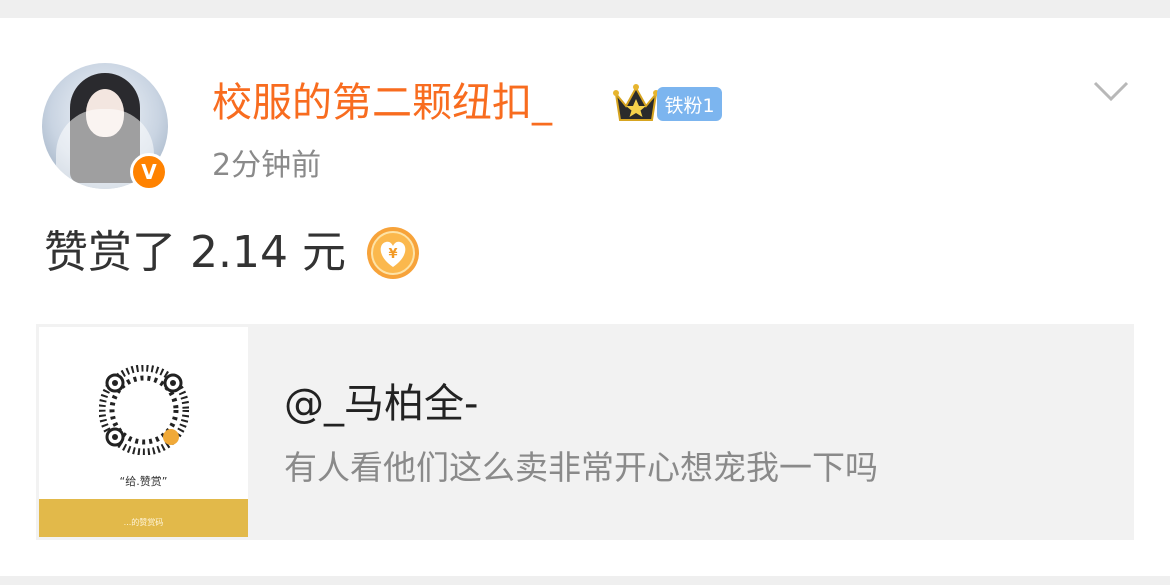  I want to click on card-description: 有人看他们这么卖非常开心想宠我一下吗, so click(581, 467).